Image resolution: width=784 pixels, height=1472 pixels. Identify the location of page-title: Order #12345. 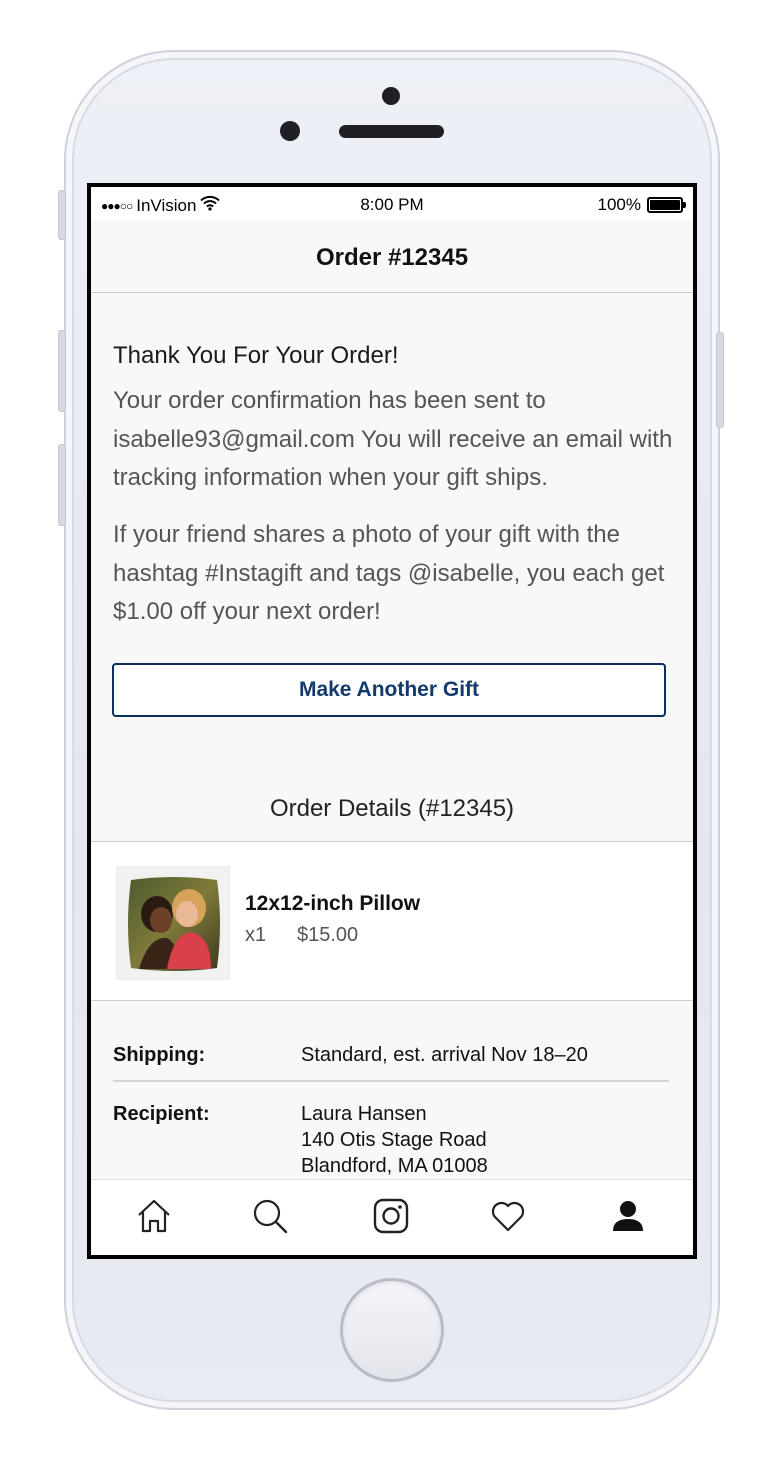
(392, 257).